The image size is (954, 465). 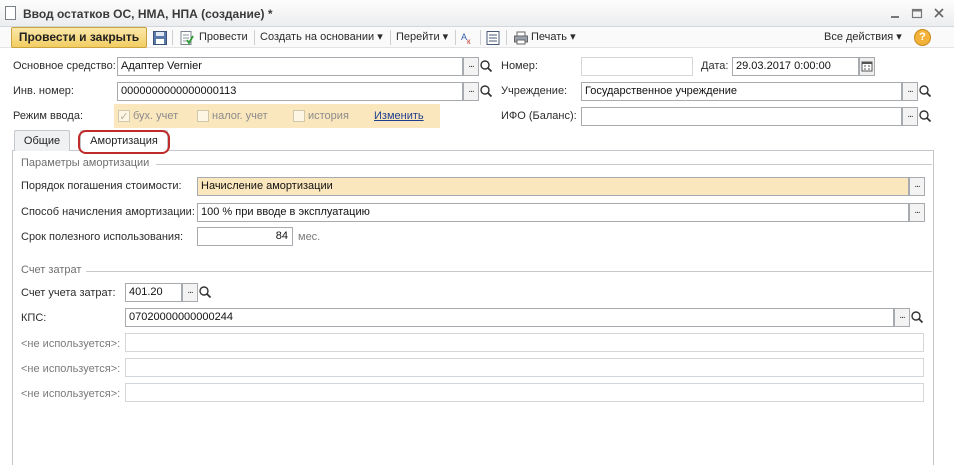 I want to click on goto-button: Перейти ▾, so click(x=422, y=37).